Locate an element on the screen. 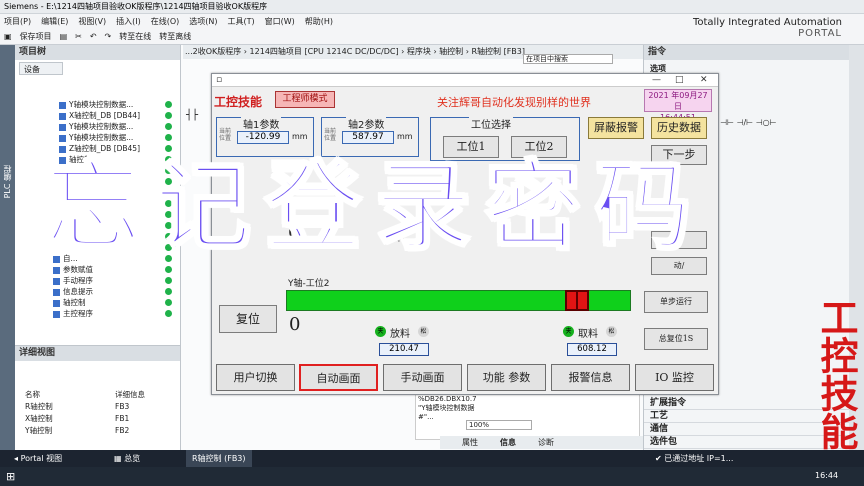 The height and width of the screenshot is (486, 864). portal-view-button: ◂ Portal 视图 is located at coordinates (38, 458).